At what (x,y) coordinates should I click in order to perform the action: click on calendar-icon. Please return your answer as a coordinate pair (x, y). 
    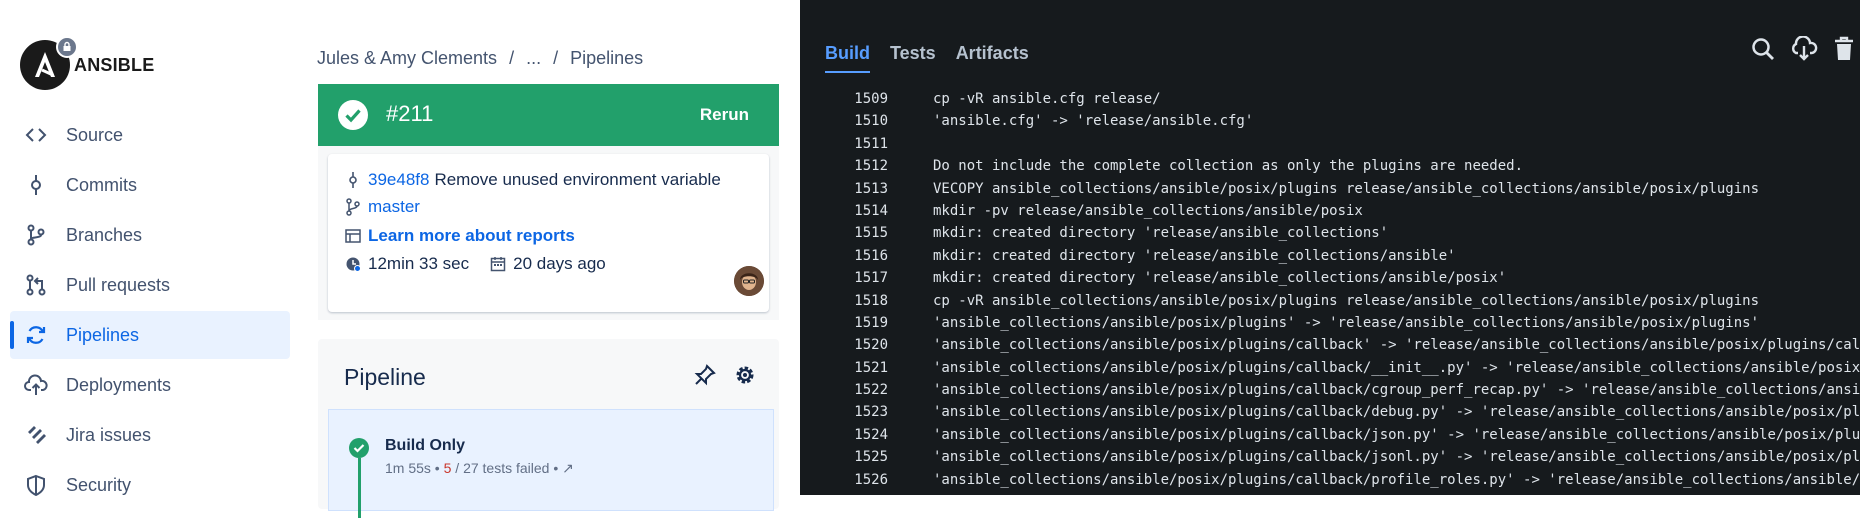
    Looking at the image, I should click on (498, 264).